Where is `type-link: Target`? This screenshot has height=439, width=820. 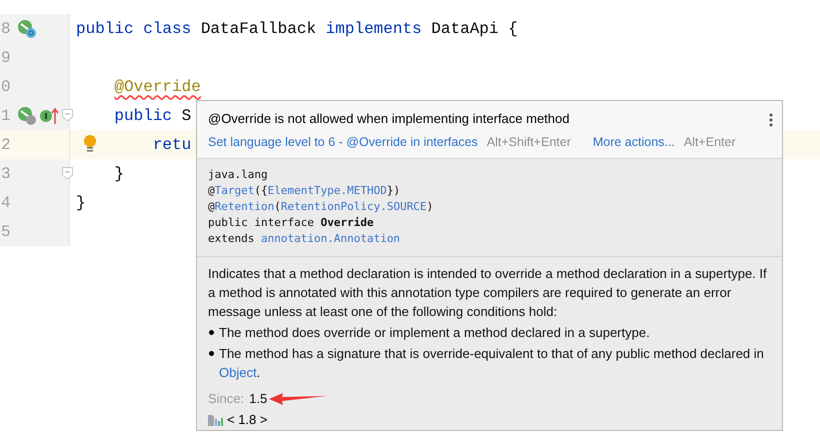
type-link: Target is located at coordinates (234, 191).